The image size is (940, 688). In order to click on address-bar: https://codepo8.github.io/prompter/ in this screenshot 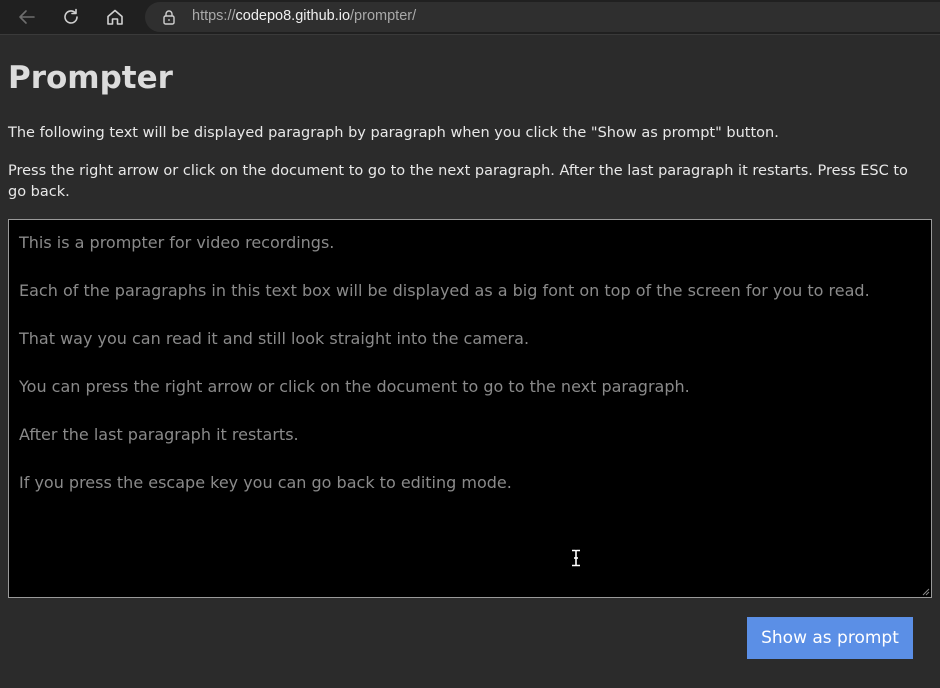, I will do `click(542, 17)`.